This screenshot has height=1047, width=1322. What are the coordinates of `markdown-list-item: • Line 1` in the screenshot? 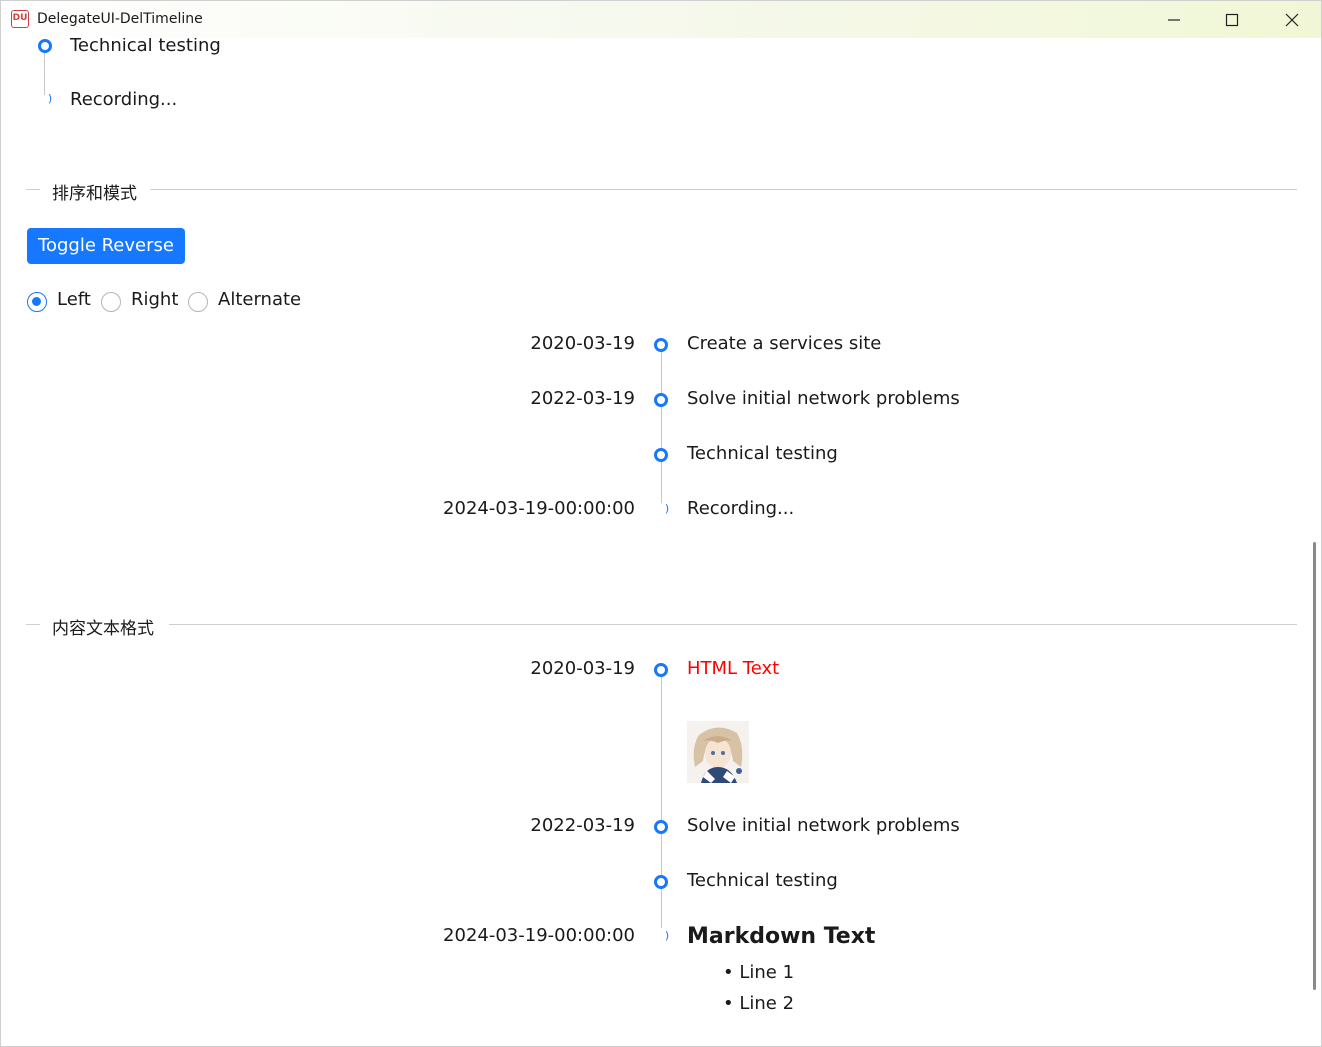 It's located at (759, 972).